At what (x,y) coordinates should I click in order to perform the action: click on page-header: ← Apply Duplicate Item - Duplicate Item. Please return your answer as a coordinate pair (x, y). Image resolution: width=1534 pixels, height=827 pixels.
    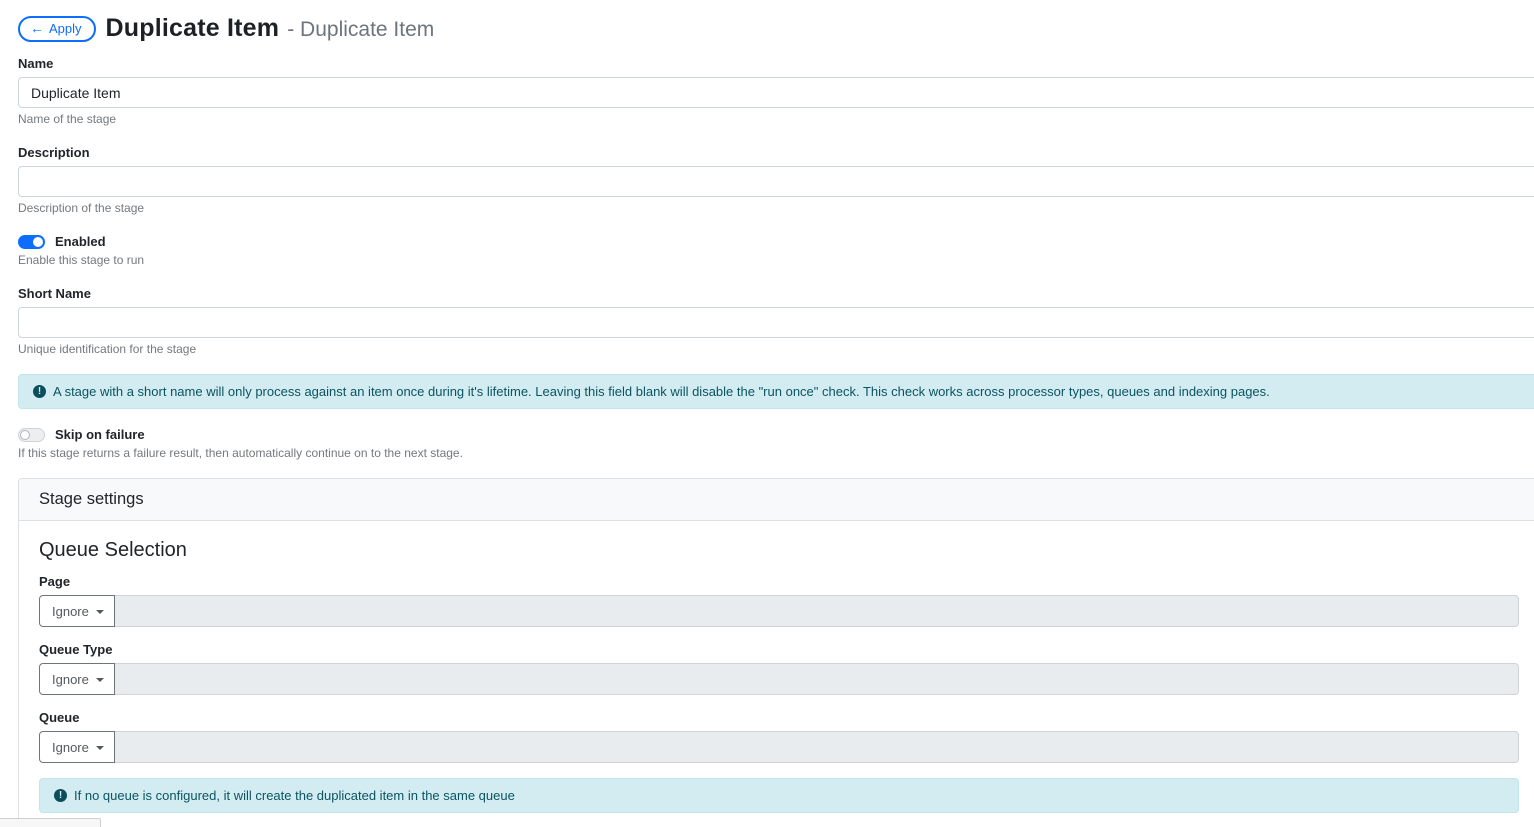
    Looking at the image, I should click on (776, 28).